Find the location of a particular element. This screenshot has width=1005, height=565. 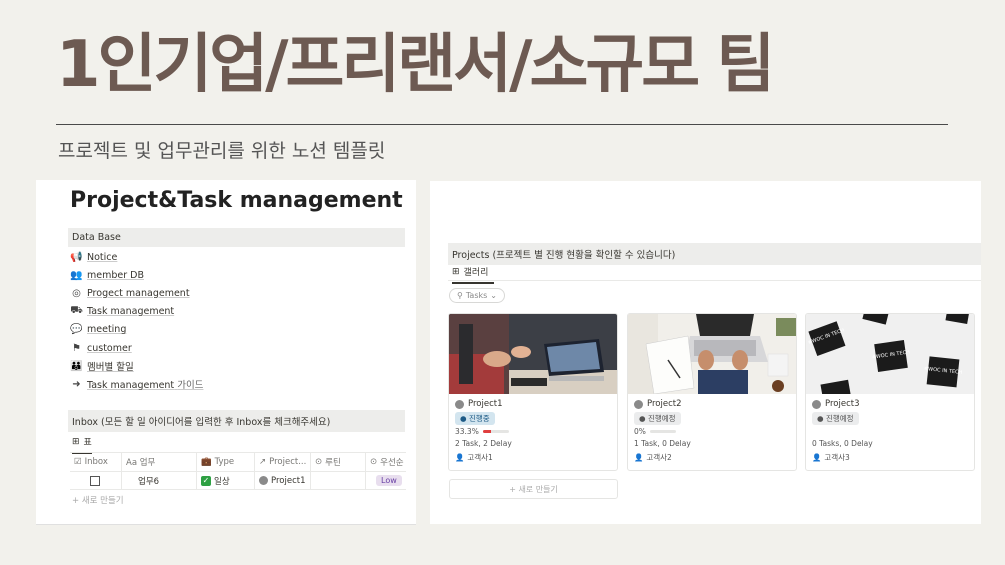

status-badge: ● 진행중 is located at coordinates (475, 418).